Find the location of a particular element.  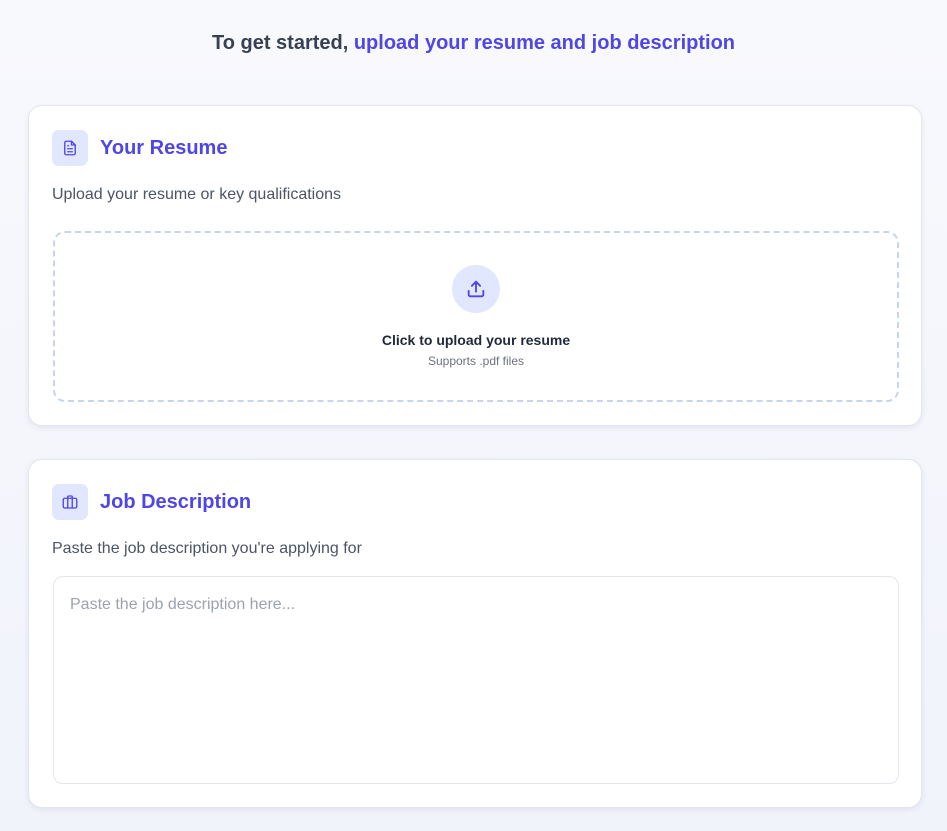

briefcase-icon is located at coordinates (70, 502).